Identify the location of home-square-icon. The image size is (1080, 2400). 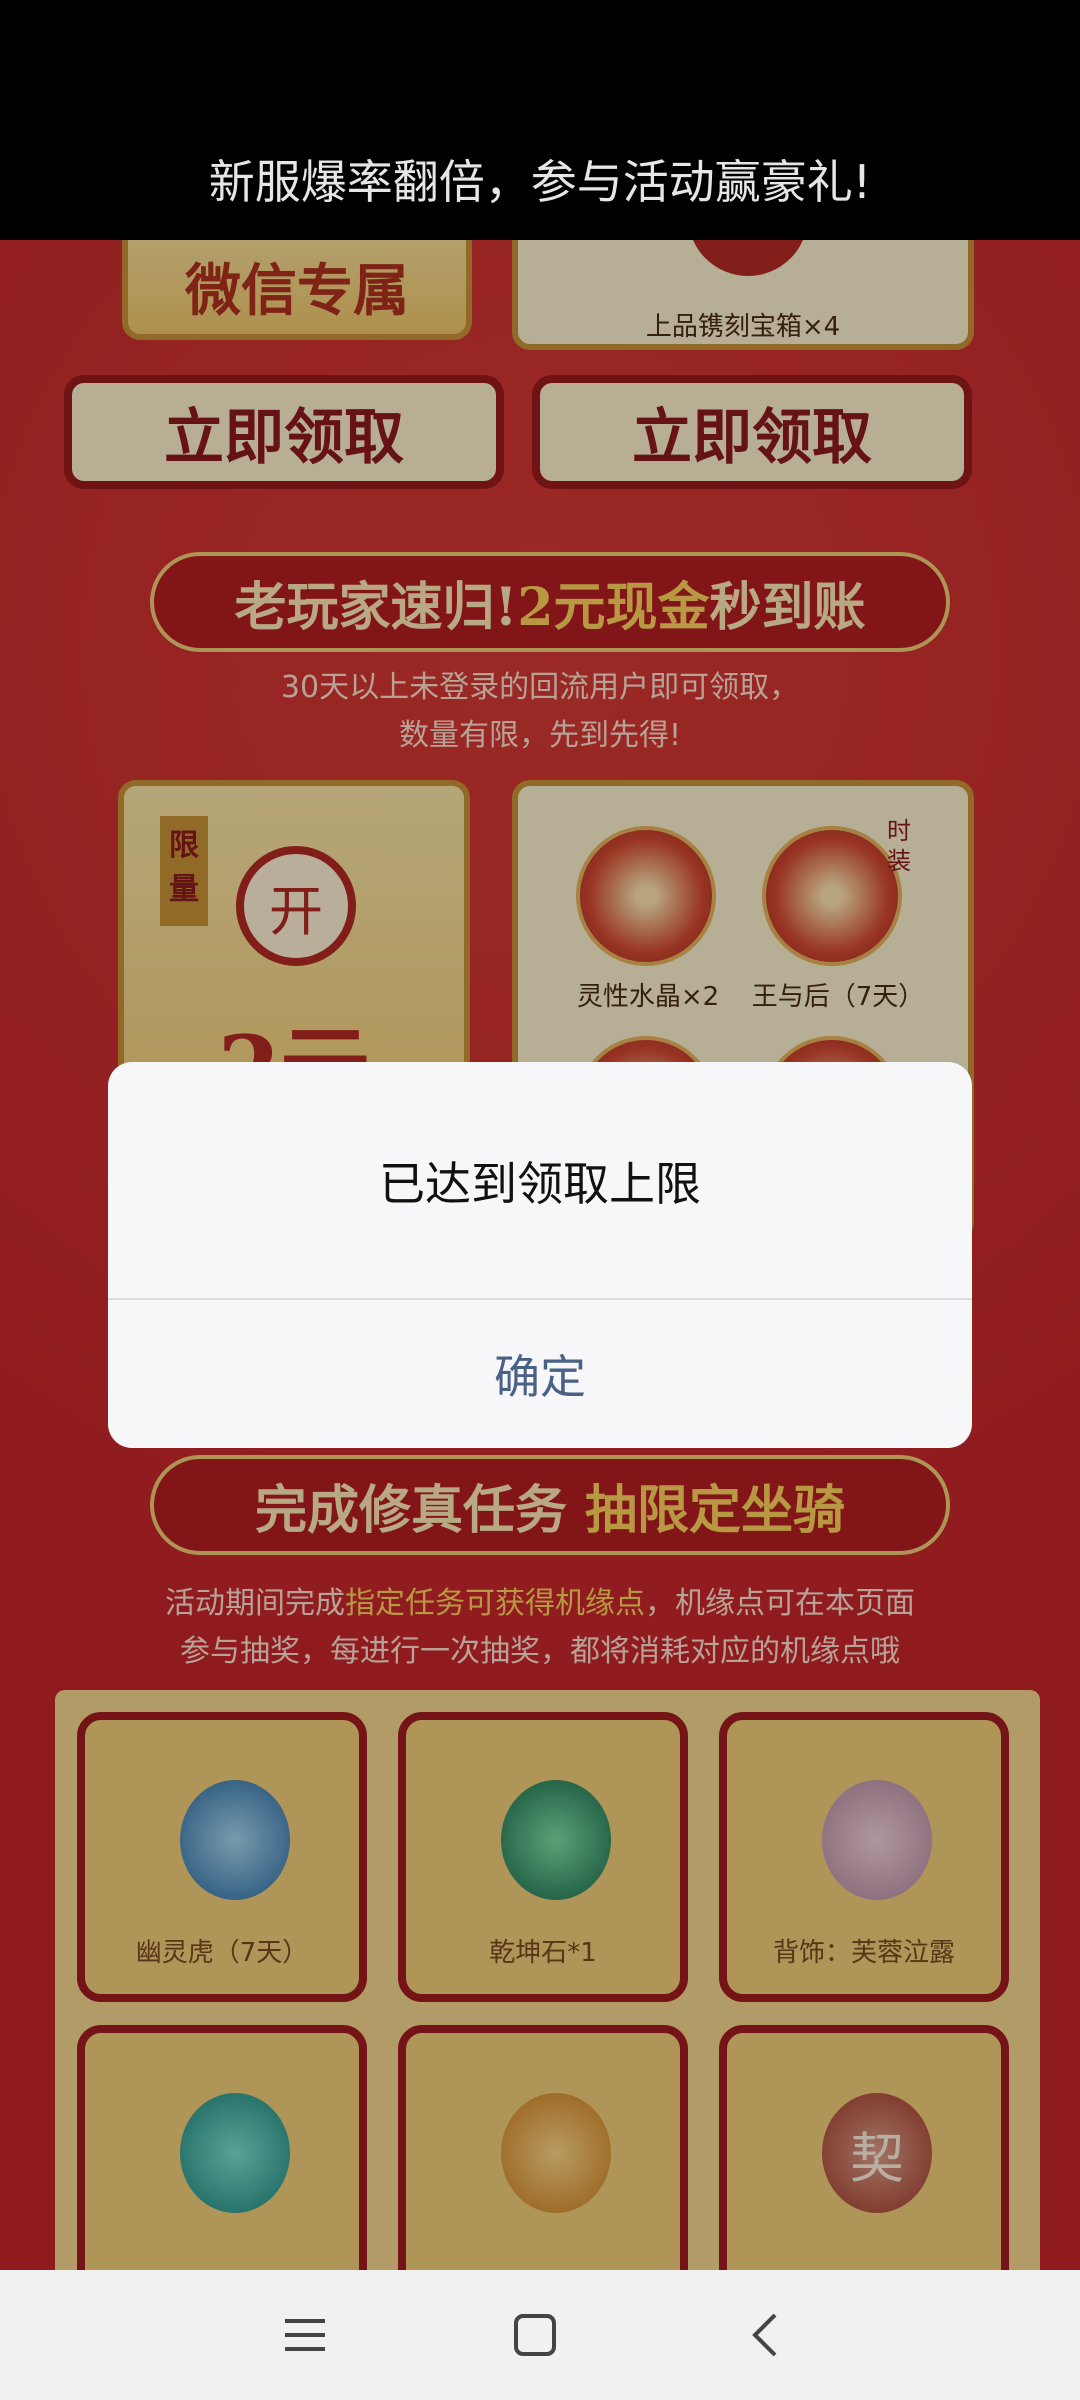
(535, 2335).